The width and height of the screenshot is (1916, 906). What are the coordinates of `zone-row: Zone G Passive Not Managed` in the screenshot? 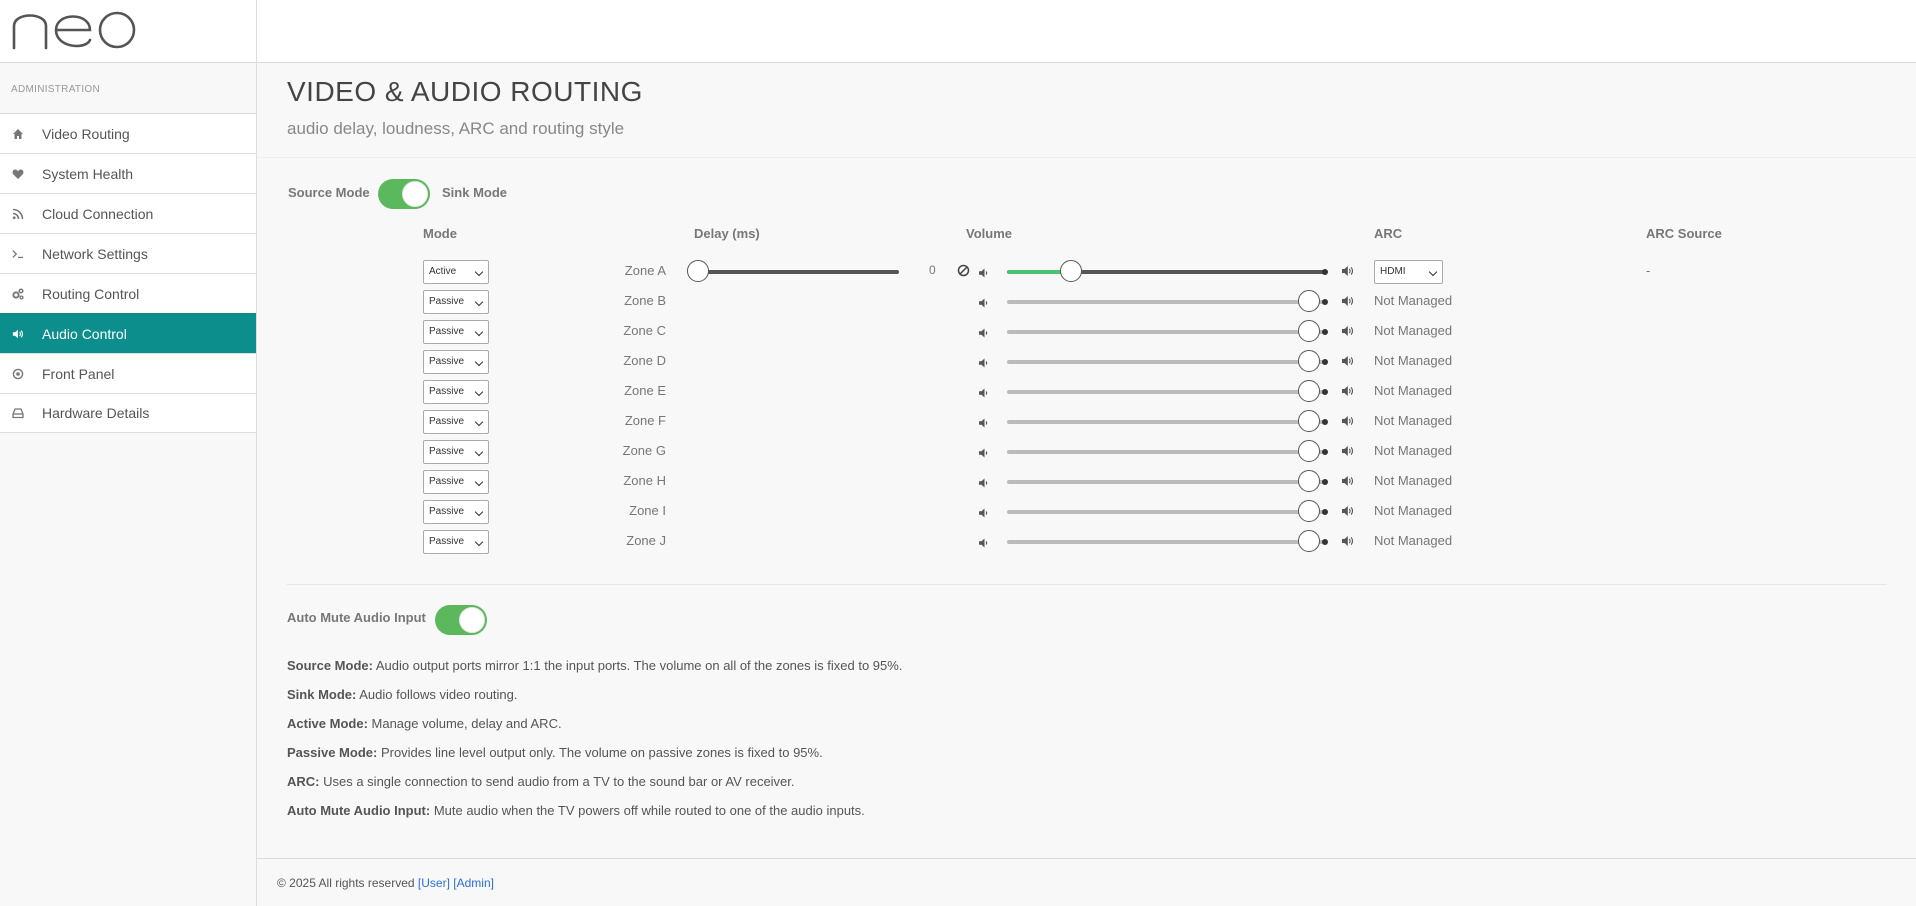 It's located at (1086, 451).